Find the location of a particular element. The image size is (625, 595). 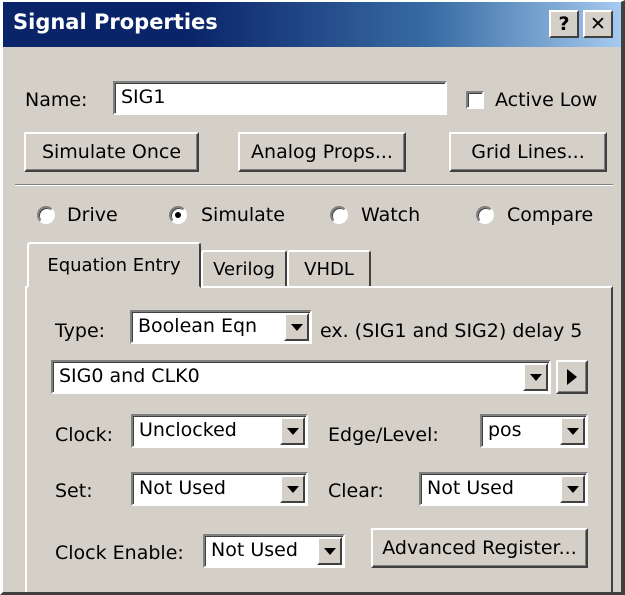

help-button: ? is located at coordinates (564, 24).